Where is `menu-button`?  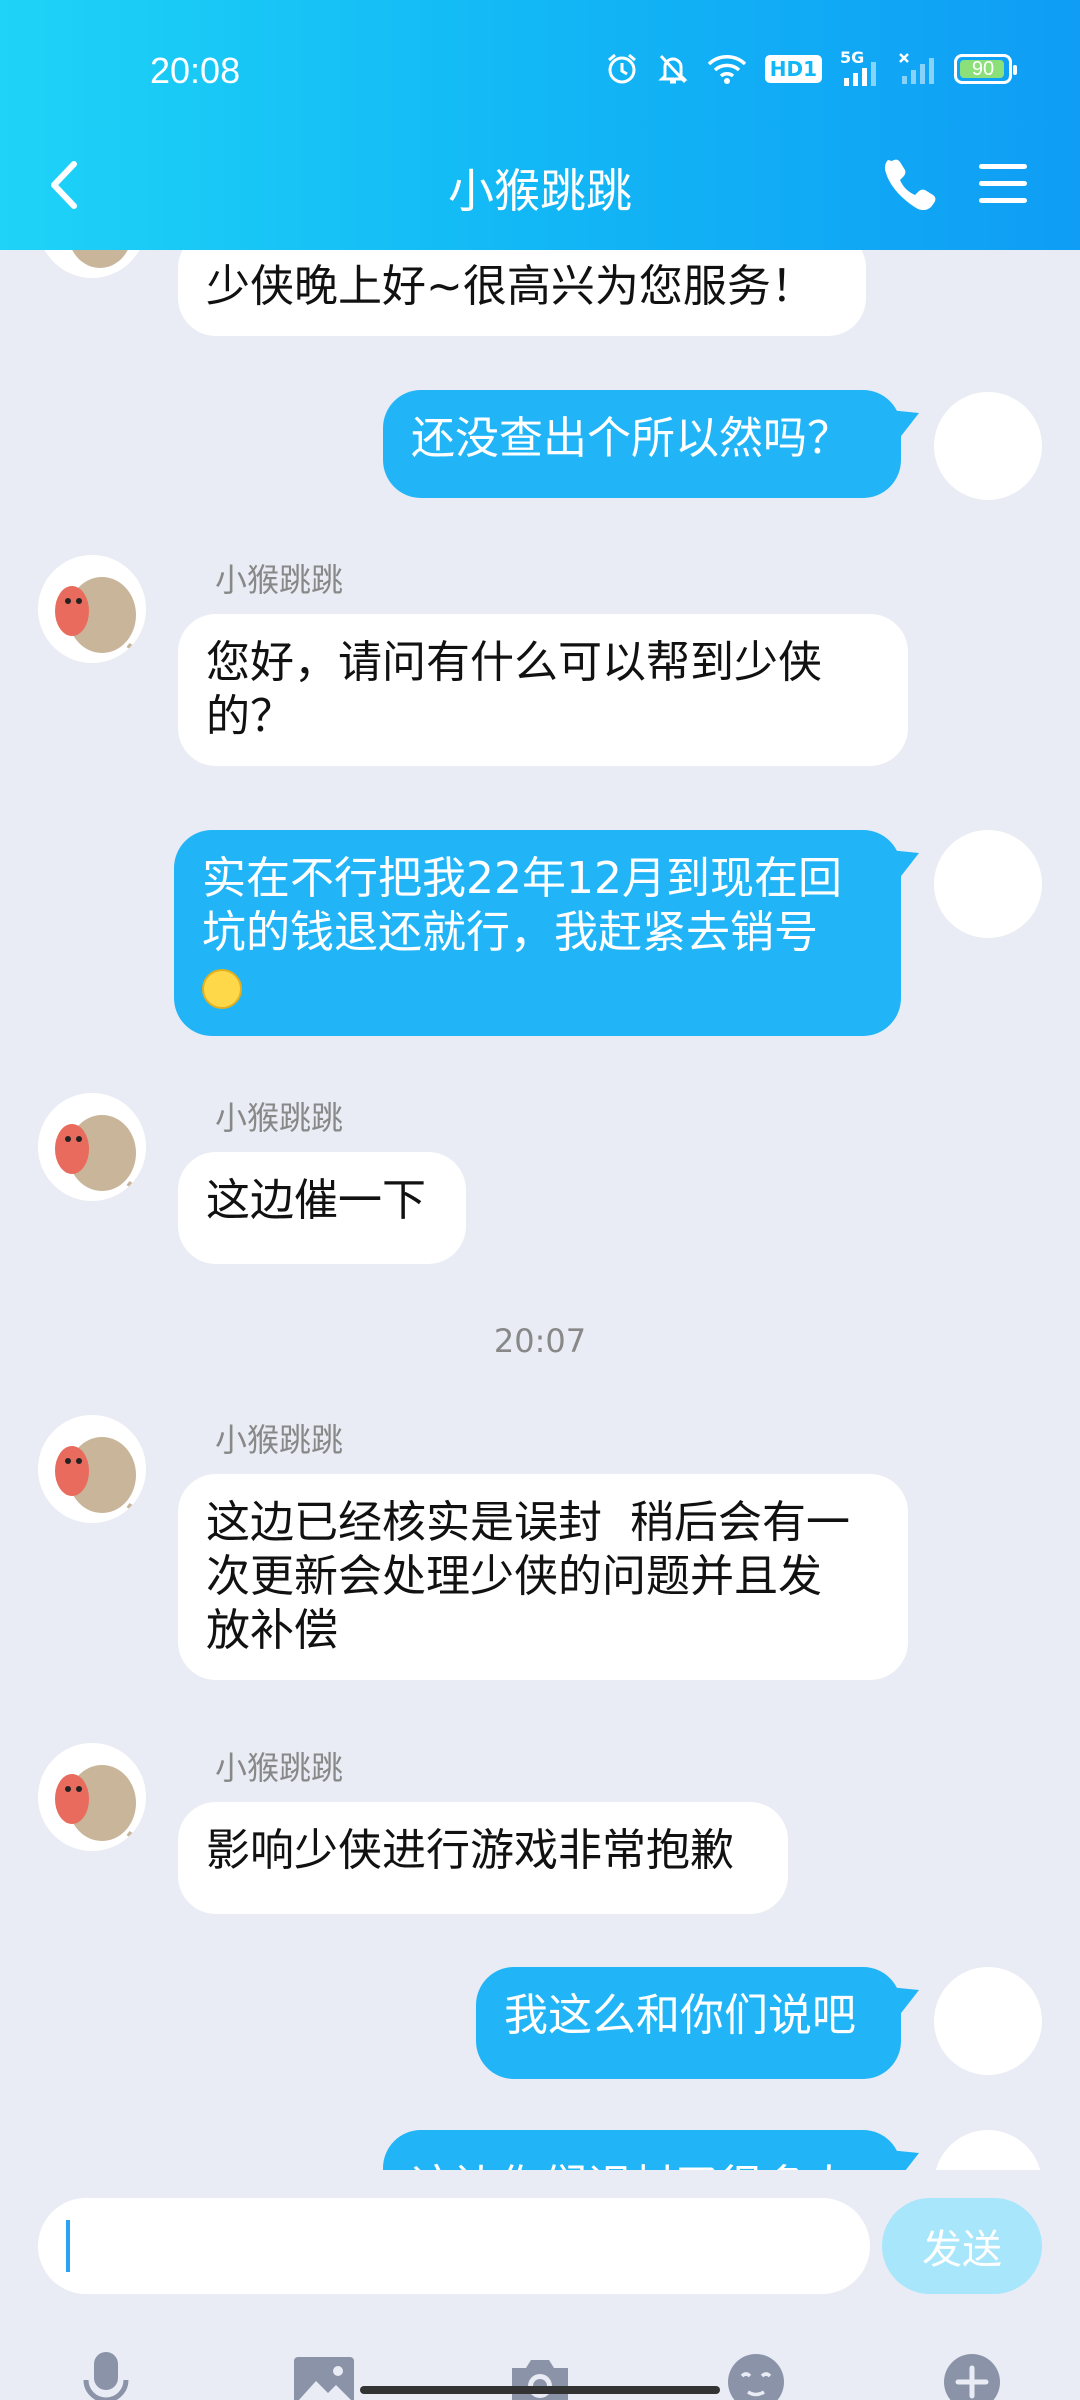 menu-button is located at coordinates (1003, 184).